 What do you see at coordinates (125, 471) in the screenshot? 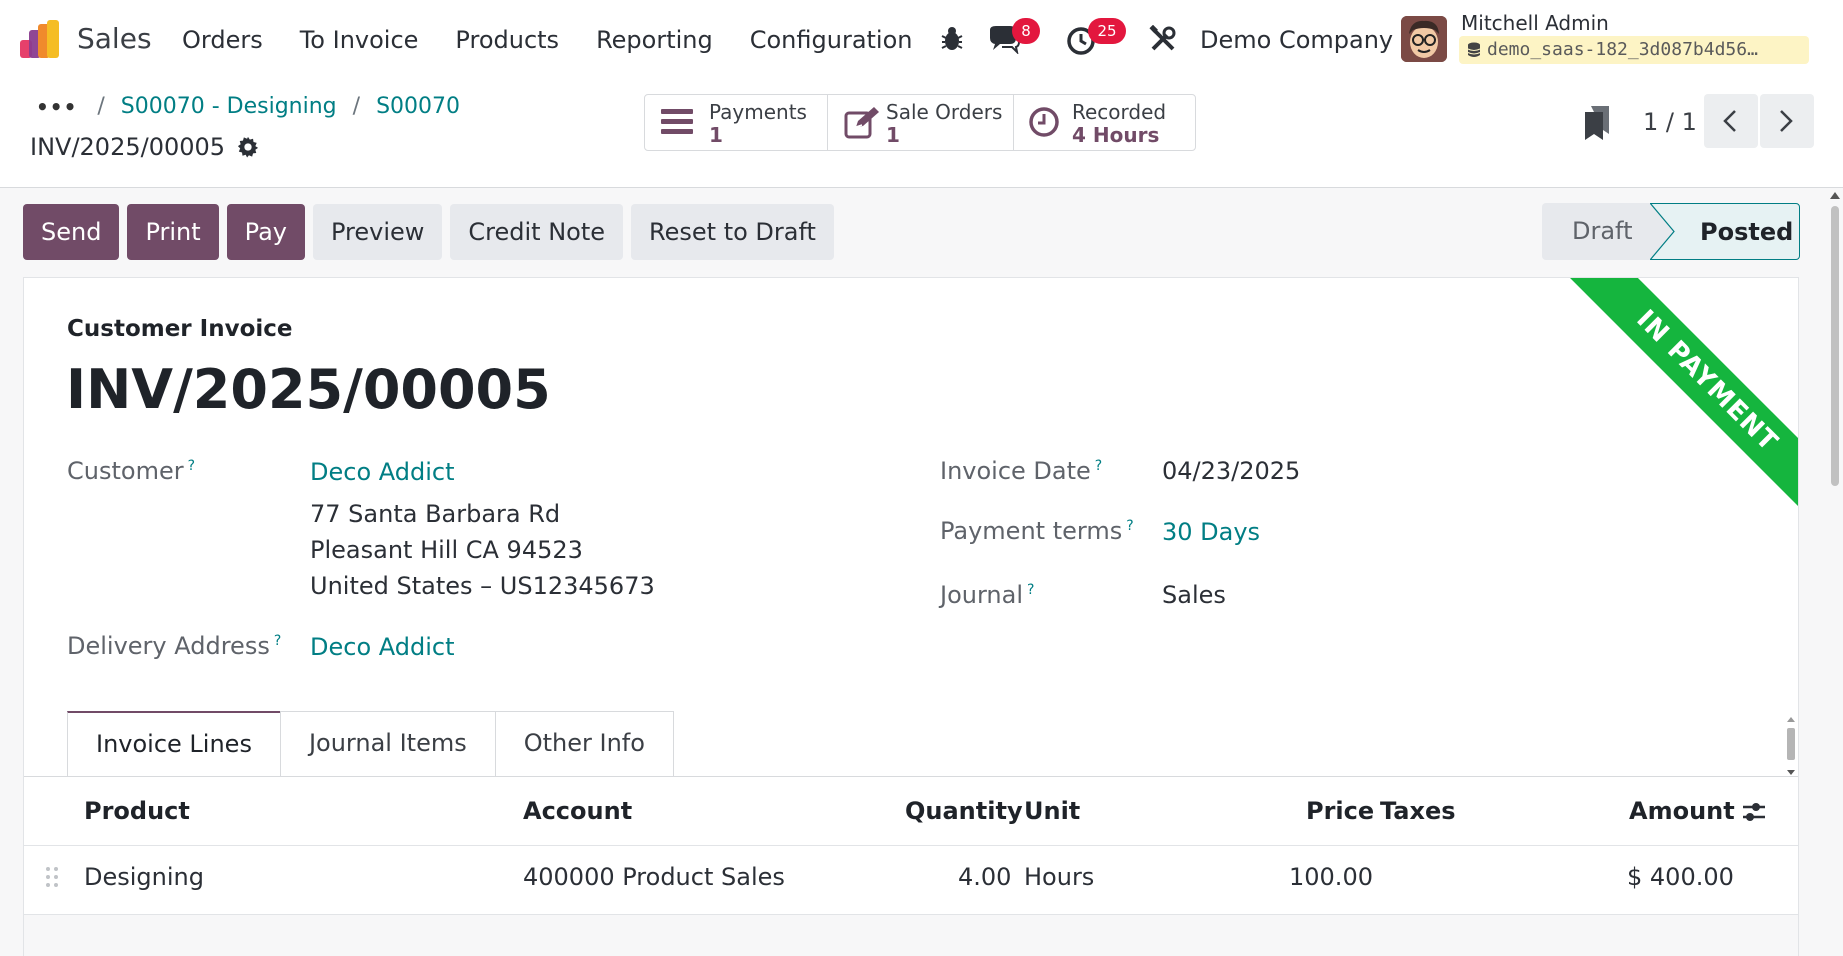
I see `customer-label-text: Customer` at bounding box center [125, 471].